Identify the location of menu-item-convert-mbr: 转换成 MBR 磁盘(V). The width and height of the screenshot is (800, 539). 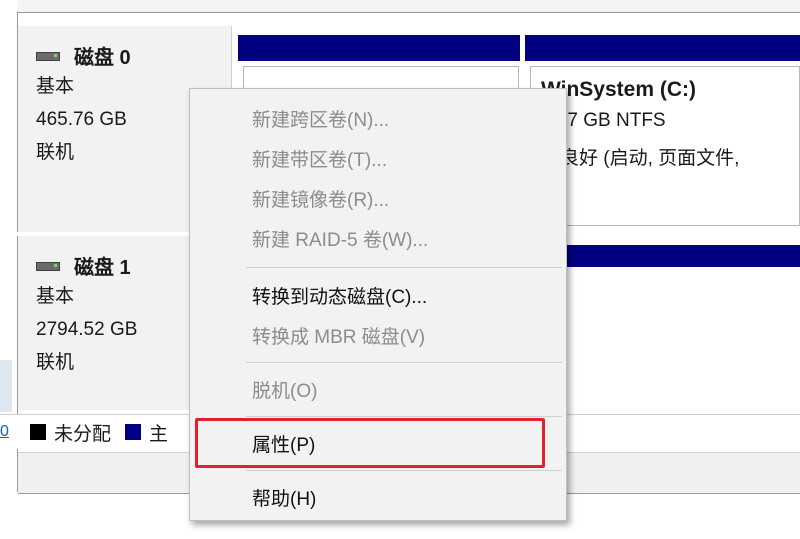
(338, 335).